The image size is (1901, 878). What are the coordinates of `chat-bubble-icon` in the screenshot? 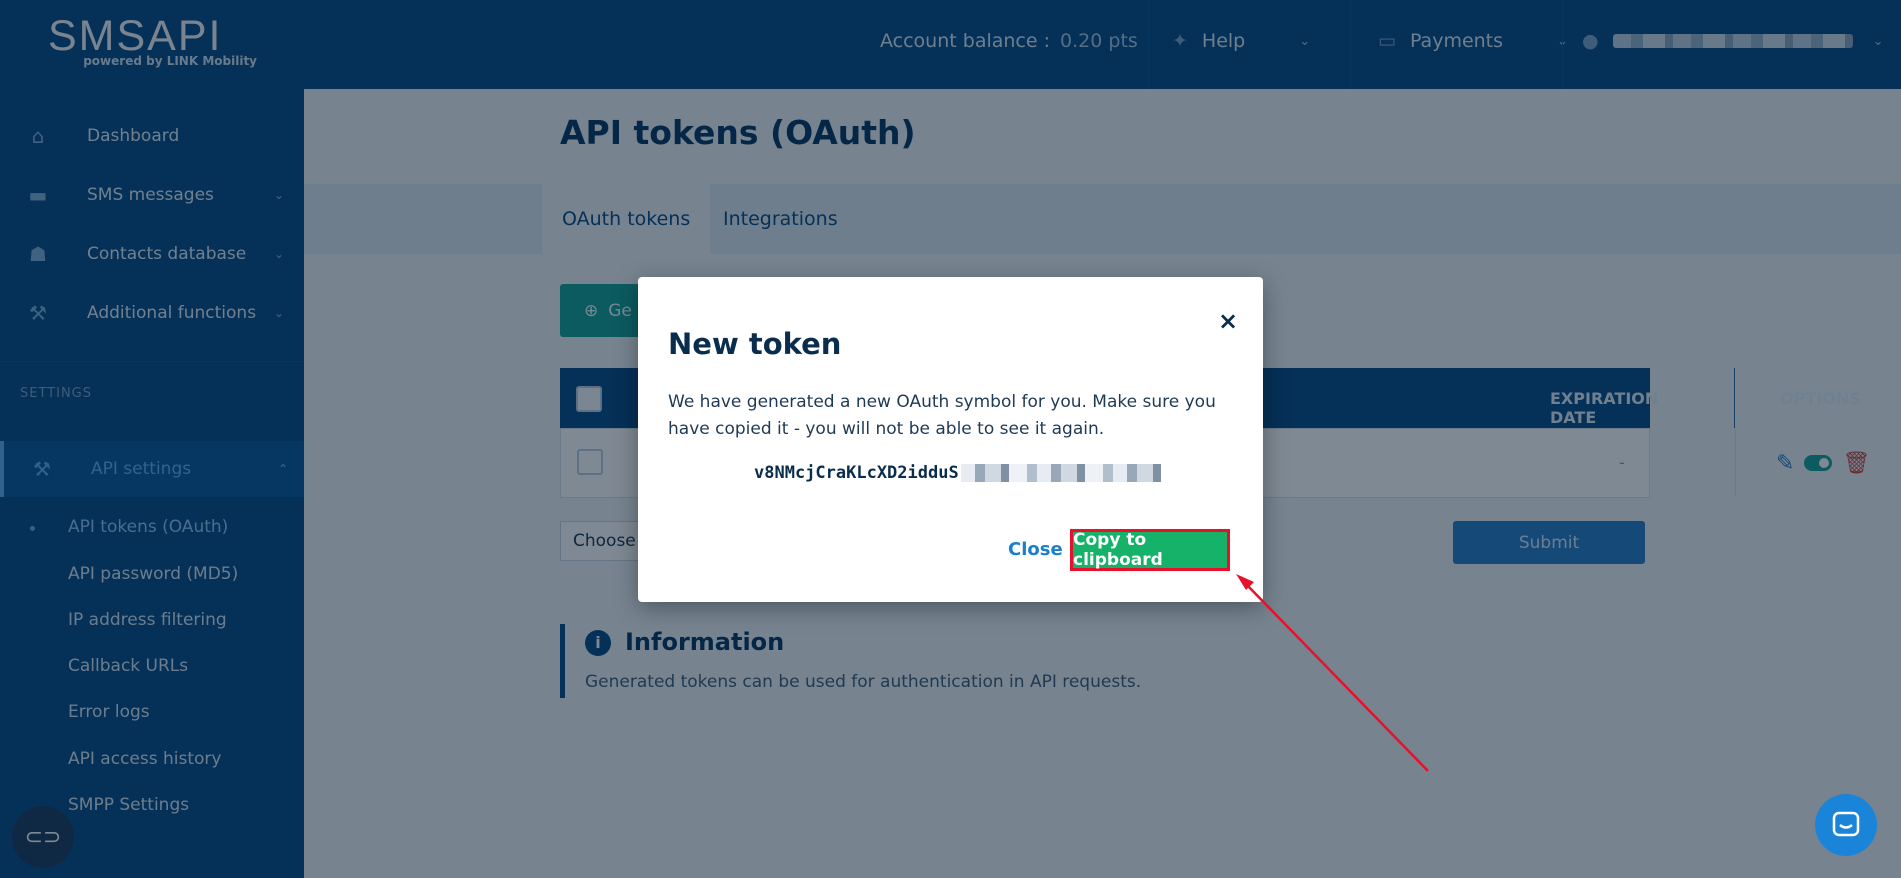 It's located at (1846, 824).